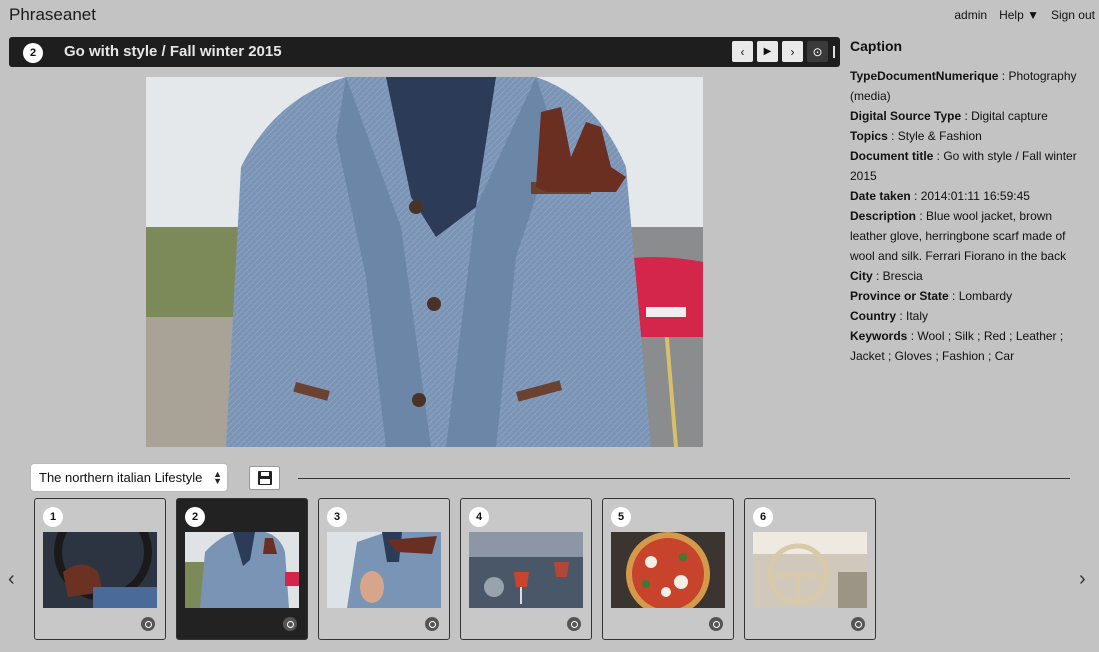 This screenshot has width=1099, height=652. What do you see at coordinates (337, 517) in the screenshot?
I see `thumbnail-number: 3` at bounding box center [337, 517].